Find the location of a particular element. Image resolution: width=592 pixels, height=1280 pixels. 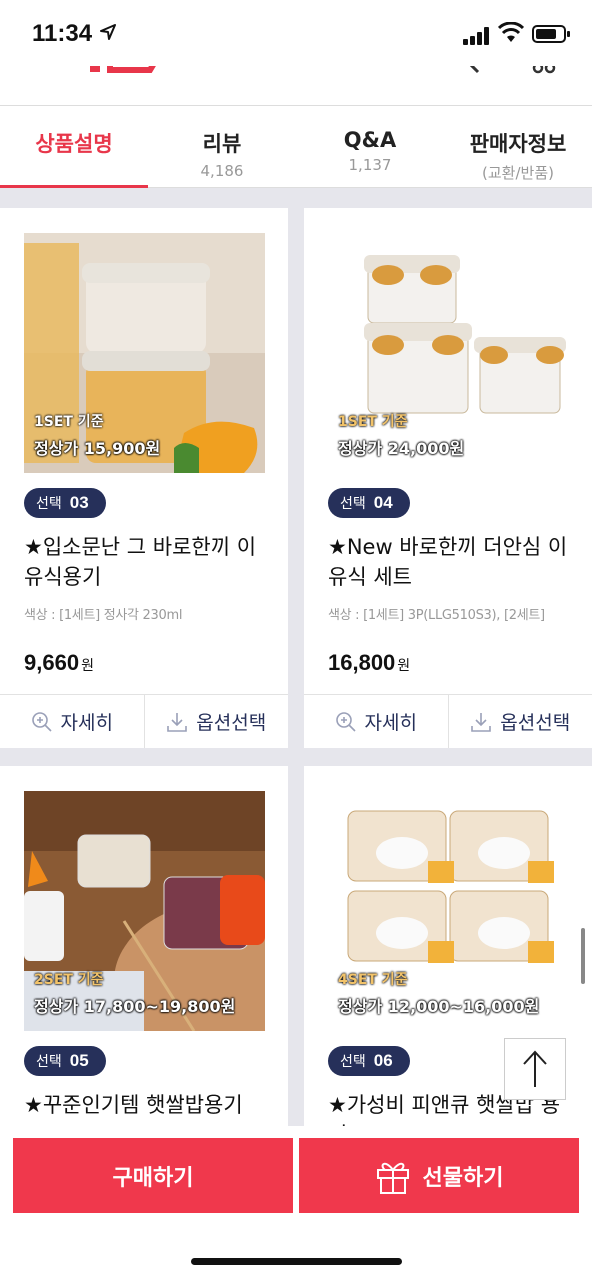

scrollbar is located at coordinates (583, 956).